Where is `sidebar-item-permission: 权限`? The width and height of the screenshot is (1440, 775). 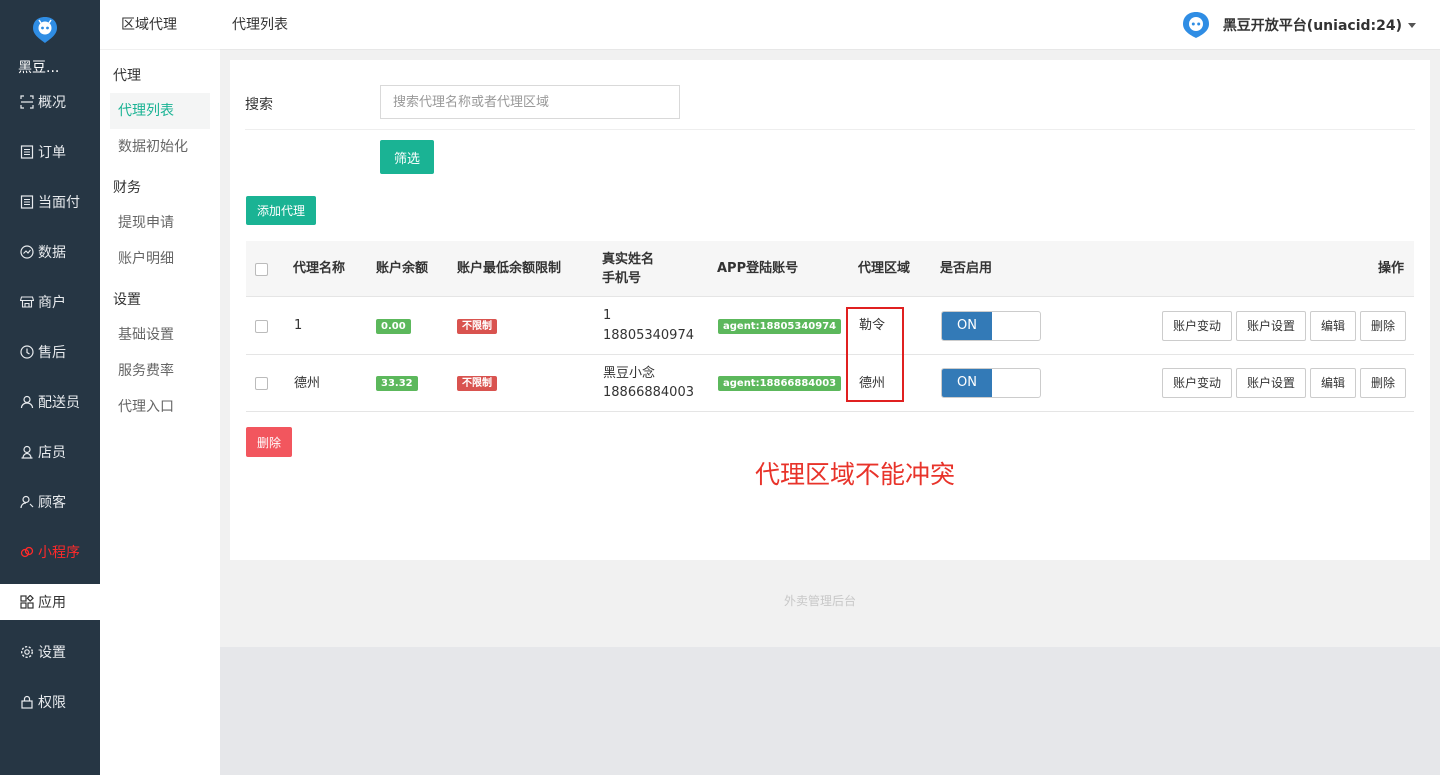
sidebar-item-permission: 权限 is located at coordinates (50, 702).